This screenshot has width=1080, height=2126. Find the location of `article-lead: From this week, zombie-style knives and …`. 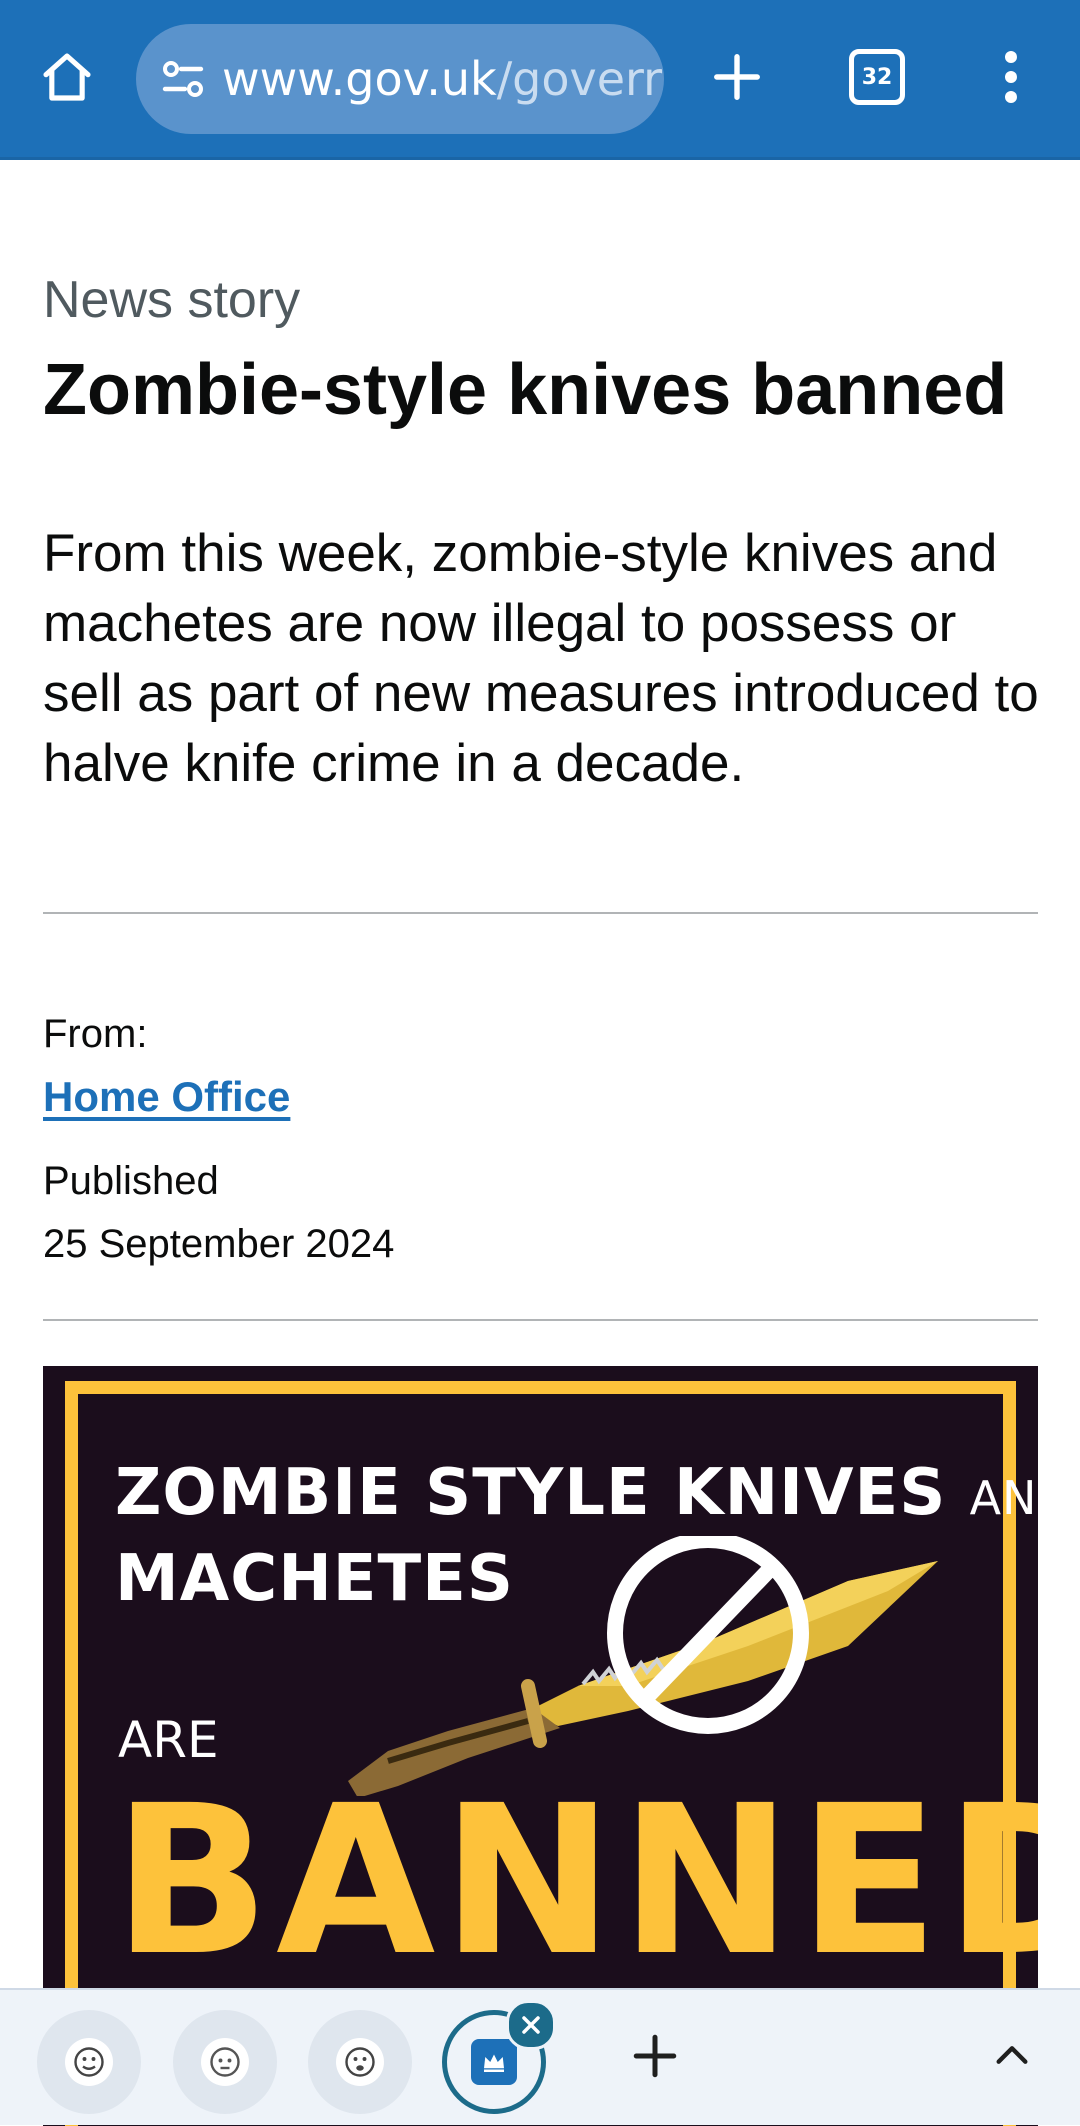

article-lead: From this week, zombie-style knives and … is located at coordinates (541, 658).